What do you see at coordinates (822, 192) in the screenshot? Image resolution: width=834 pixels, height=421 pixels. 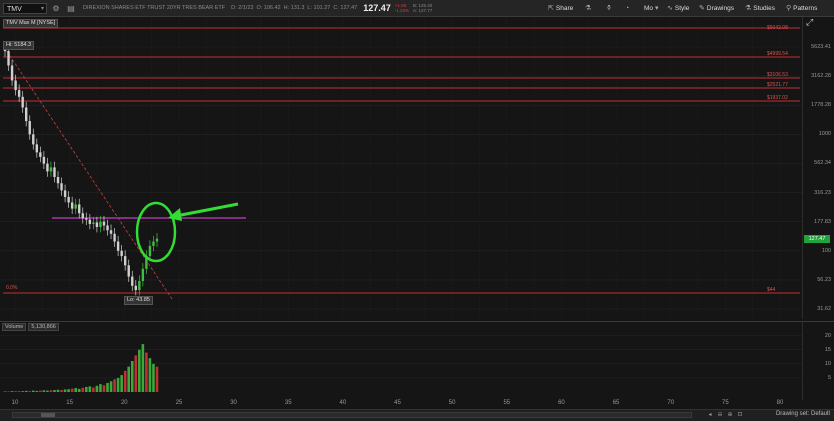 I see `price-tick-label: 316.23` at bounding box center [822, 192].